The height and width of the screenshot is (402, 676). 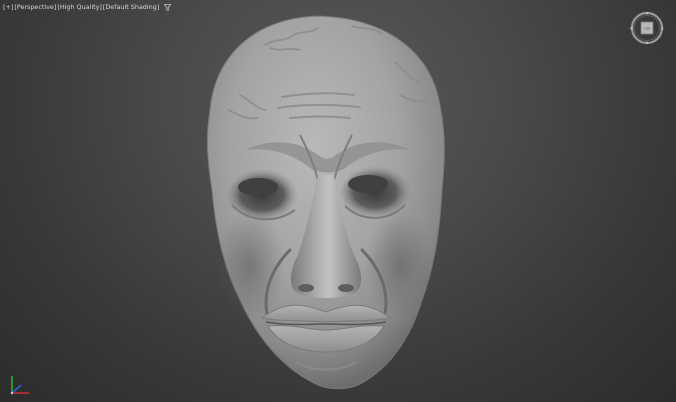 I want to click on viewcube-navigation-icon: TOP N S E W, so click(x=647, y=28).